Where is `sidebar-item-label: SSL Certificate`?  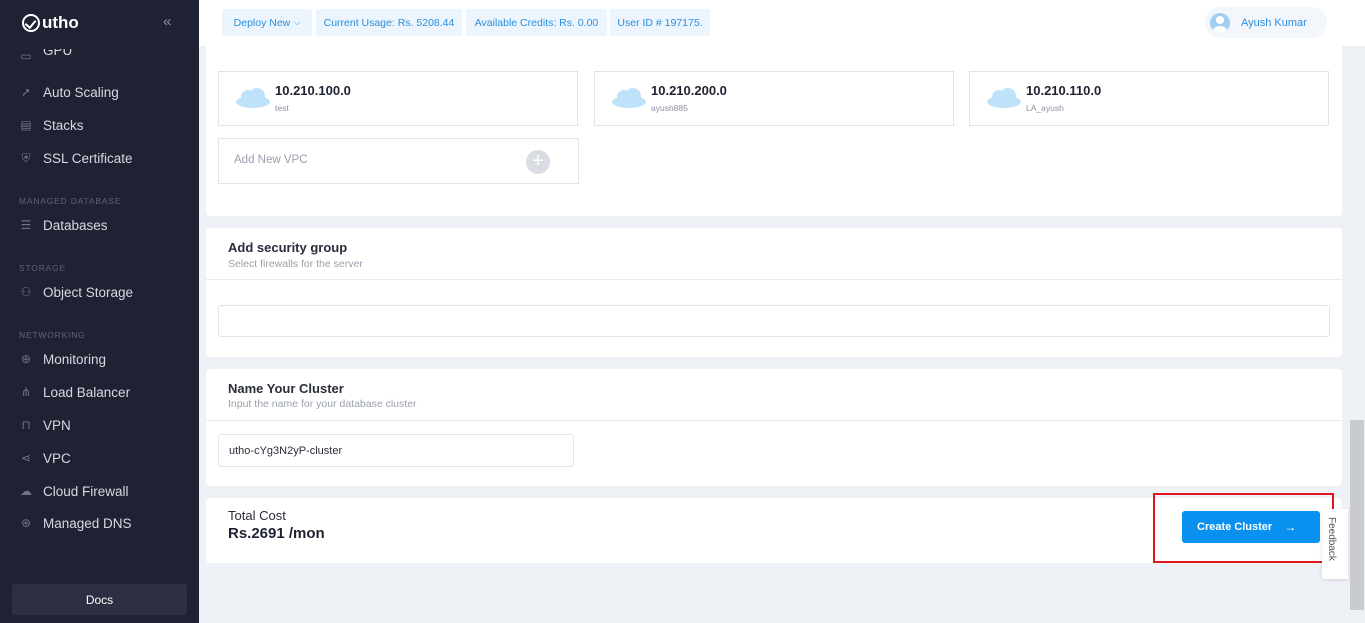
sidebar-item-label: SSL Certificate is located at coordinates (88, 158).